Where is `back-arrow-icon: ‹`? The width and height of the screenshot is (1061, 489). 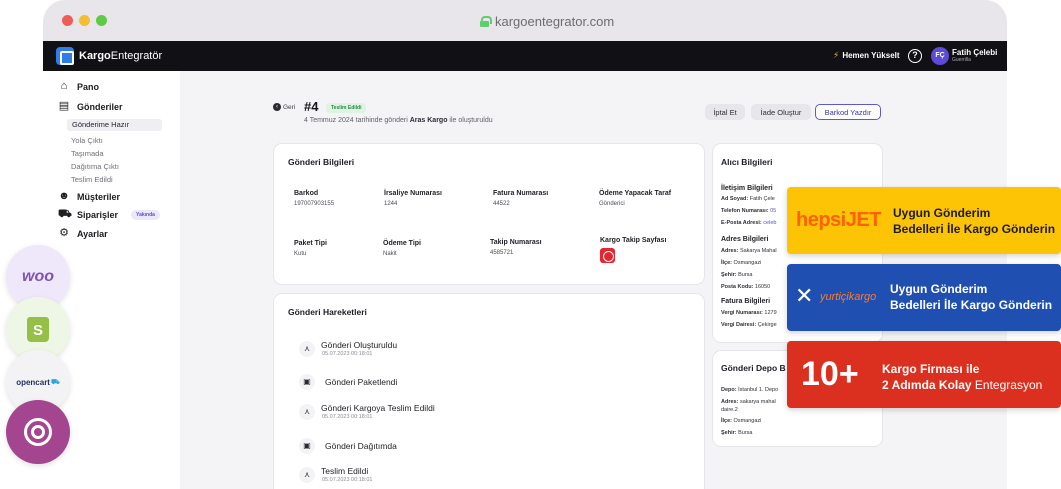 back-arrow-icon: ‹ is located at coordinates (277, 107).